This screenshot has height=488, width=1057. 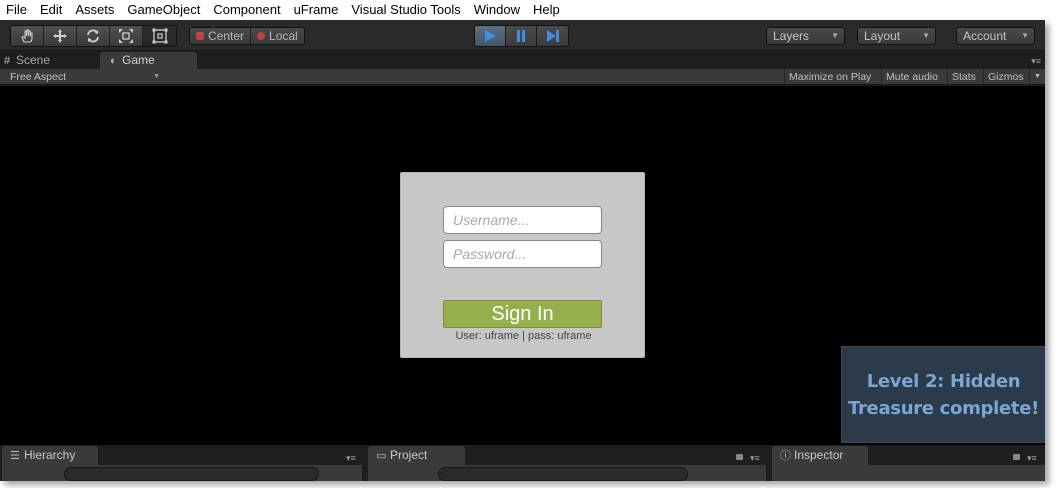 I want to click on step-icon, so click(x=552, y=36).